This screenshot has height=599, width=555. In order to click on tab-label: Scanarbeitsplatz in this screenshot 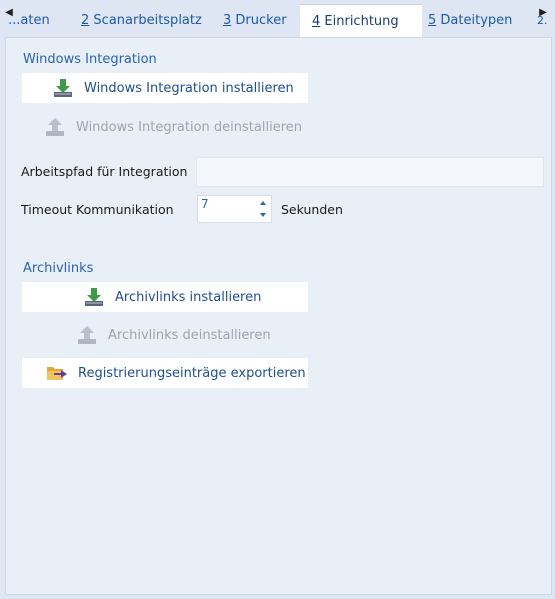, I will do `click(145, 20)`.